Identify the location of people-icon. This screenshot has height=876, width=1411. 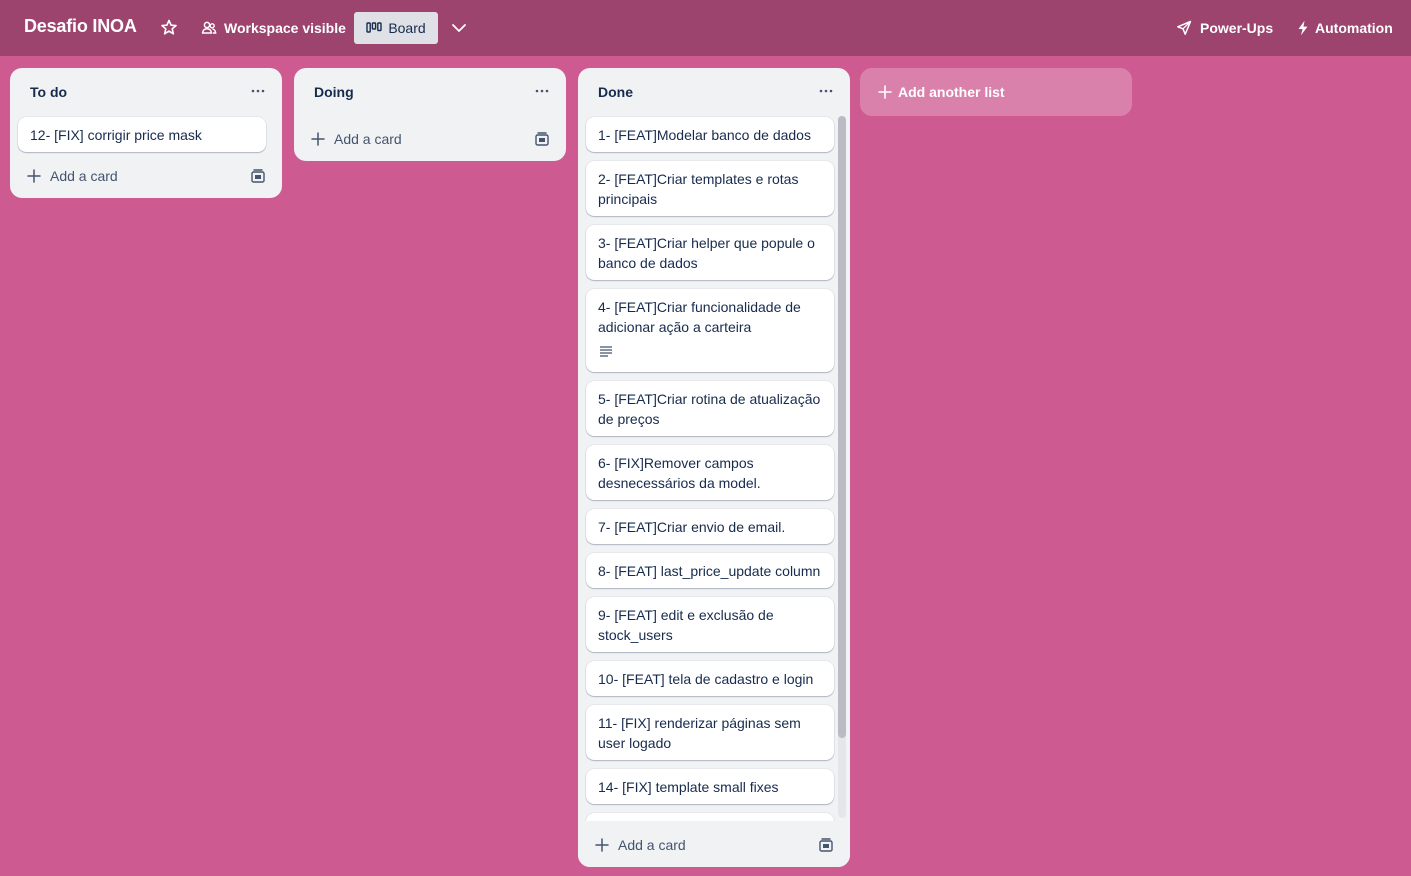
(209, 27).